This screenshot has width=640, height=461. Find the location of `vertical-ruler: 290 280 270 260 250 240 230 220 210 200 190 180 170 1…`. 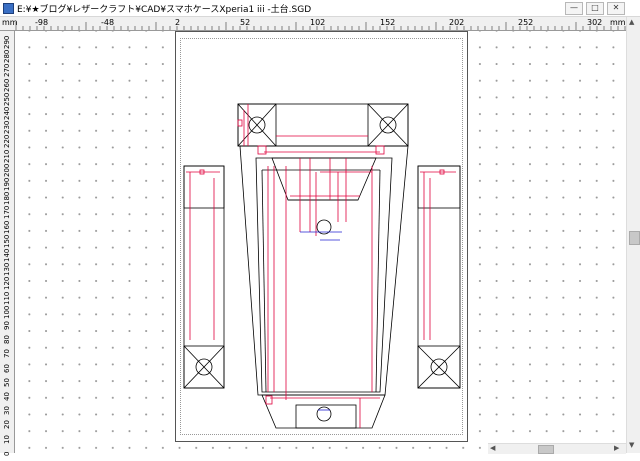

vertical-ruler: 290 280 270 260 250 240 230 220 210 200 190 180 170 1… is located at coordinates (7, 243).